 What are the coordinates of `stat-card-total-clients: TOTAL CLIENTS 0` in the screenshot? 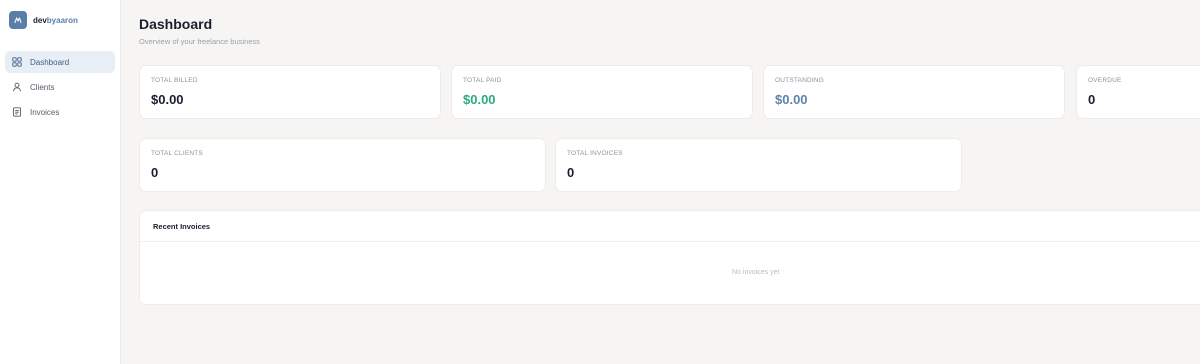 It's located at (342, 165).